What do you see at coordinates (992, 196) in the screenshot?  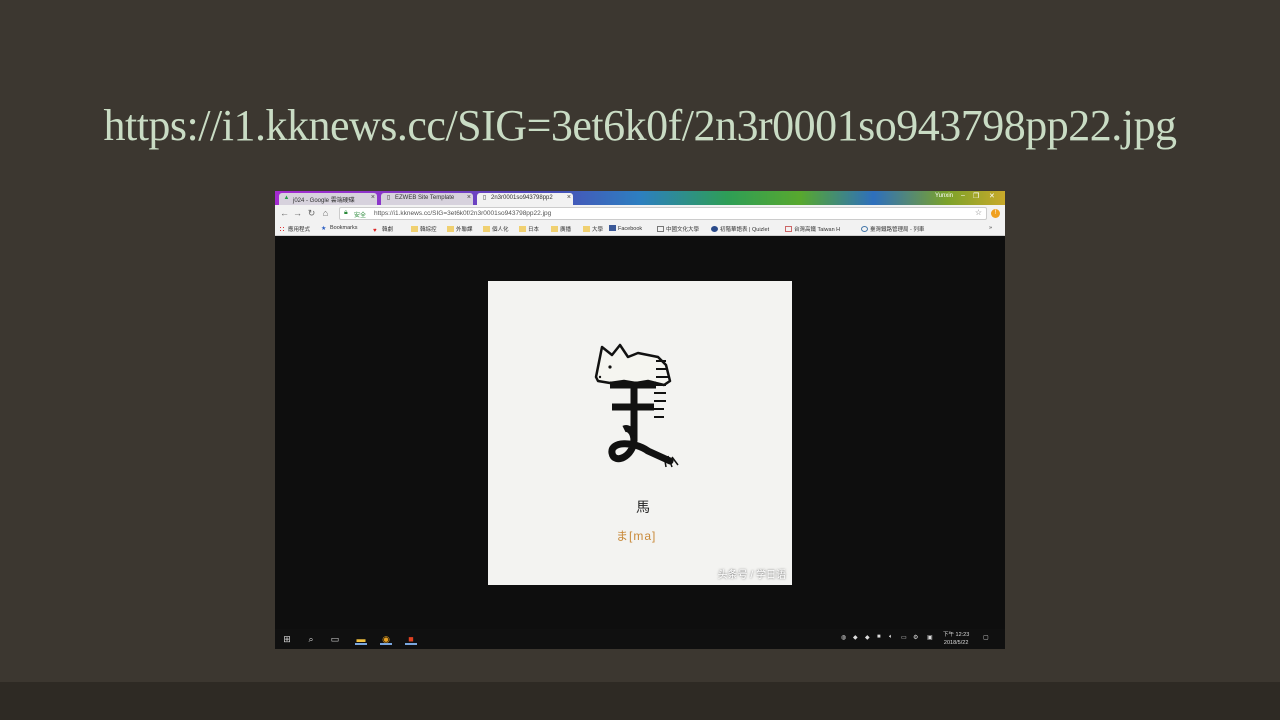 I see `close-window-icon: ✕` at bounding box center [992, 196].